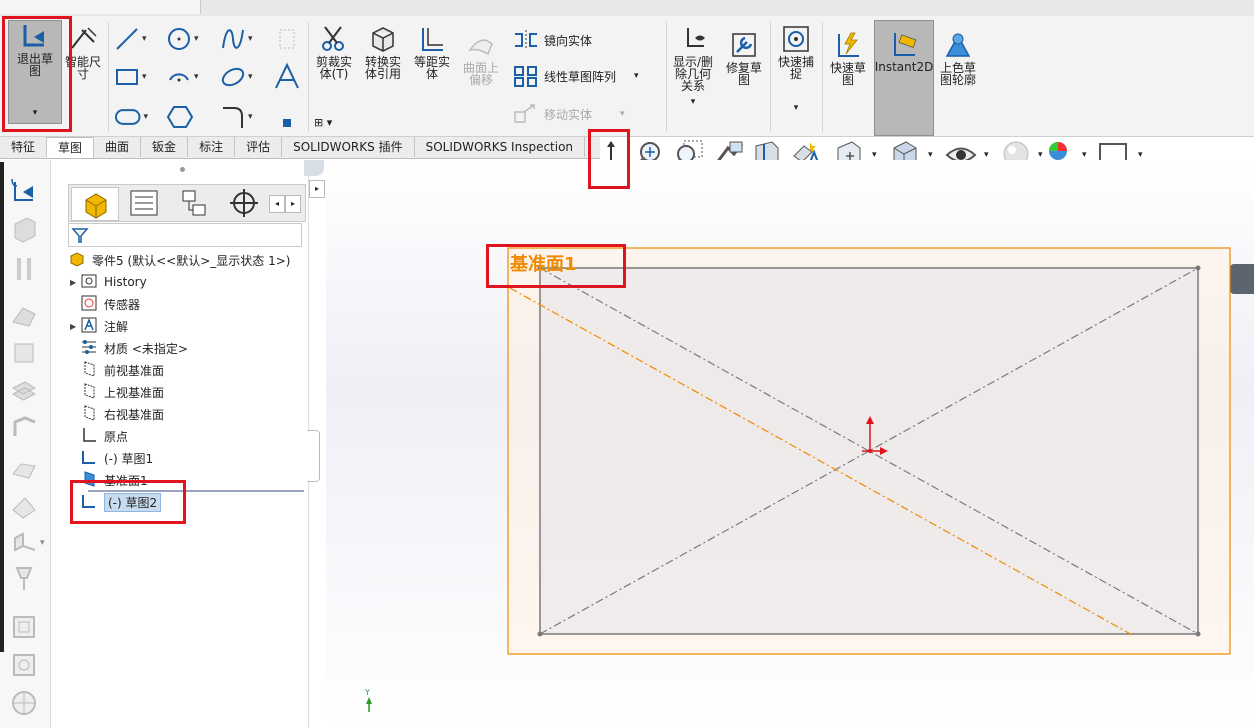  I want to click on tree-item-2: ▶ 注解, so click(99, 326).